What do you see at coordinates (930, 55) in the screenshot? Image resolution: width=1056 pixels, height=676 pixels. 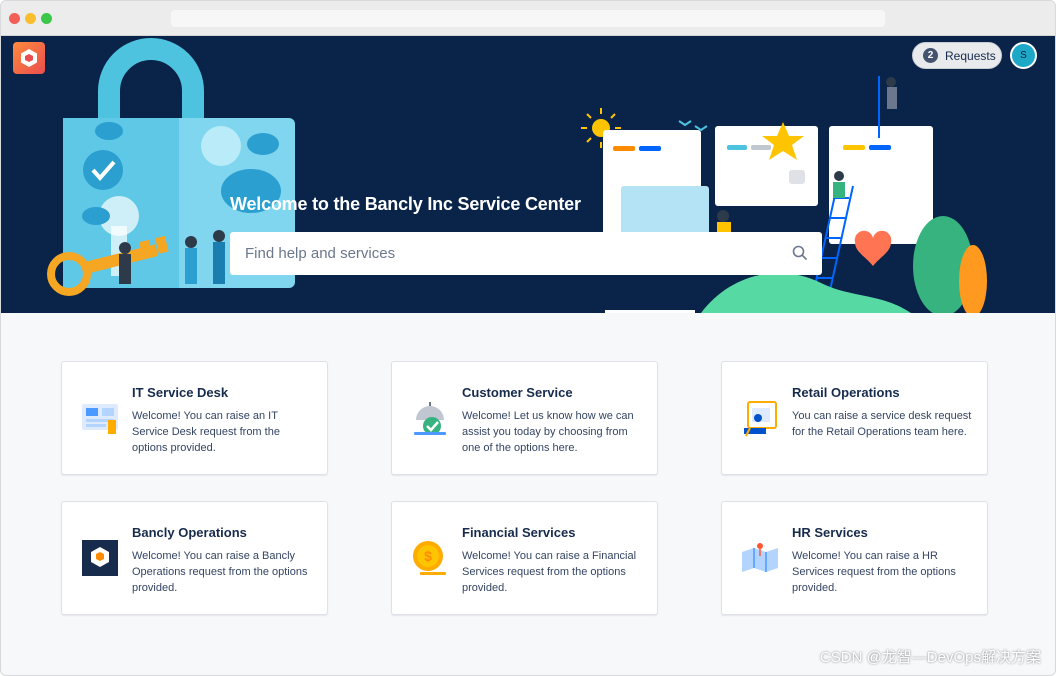 I see `requests-count-badge: 2` at bounding box center [930, 55].